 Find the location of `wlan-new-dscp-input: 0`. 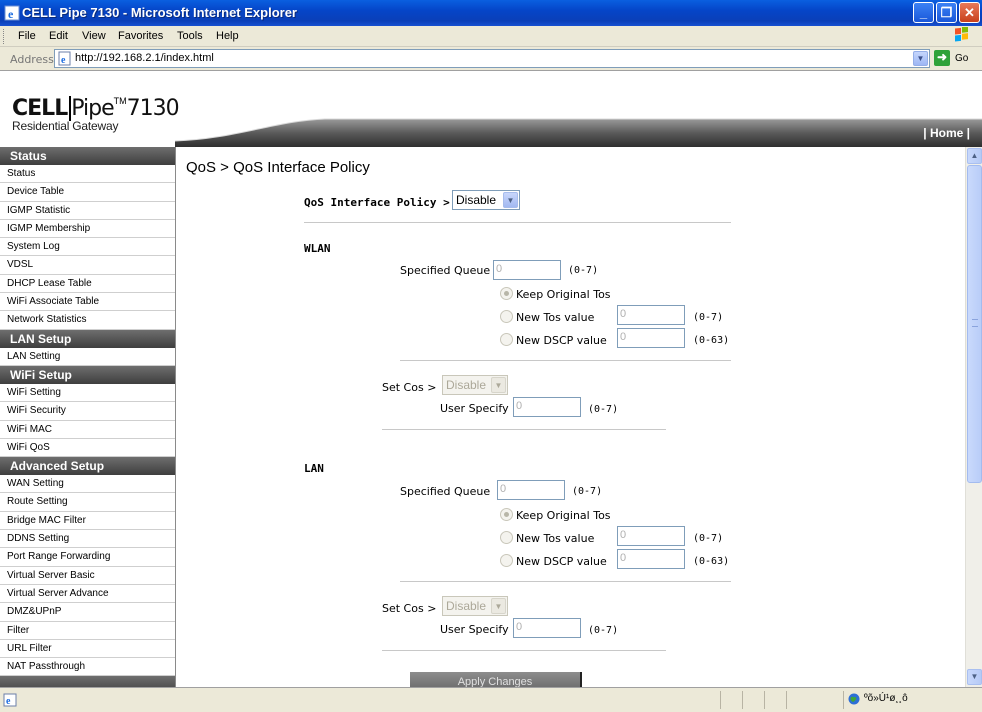

wlan-new-dscp-input: 0 is located at coordinates (651, 338).